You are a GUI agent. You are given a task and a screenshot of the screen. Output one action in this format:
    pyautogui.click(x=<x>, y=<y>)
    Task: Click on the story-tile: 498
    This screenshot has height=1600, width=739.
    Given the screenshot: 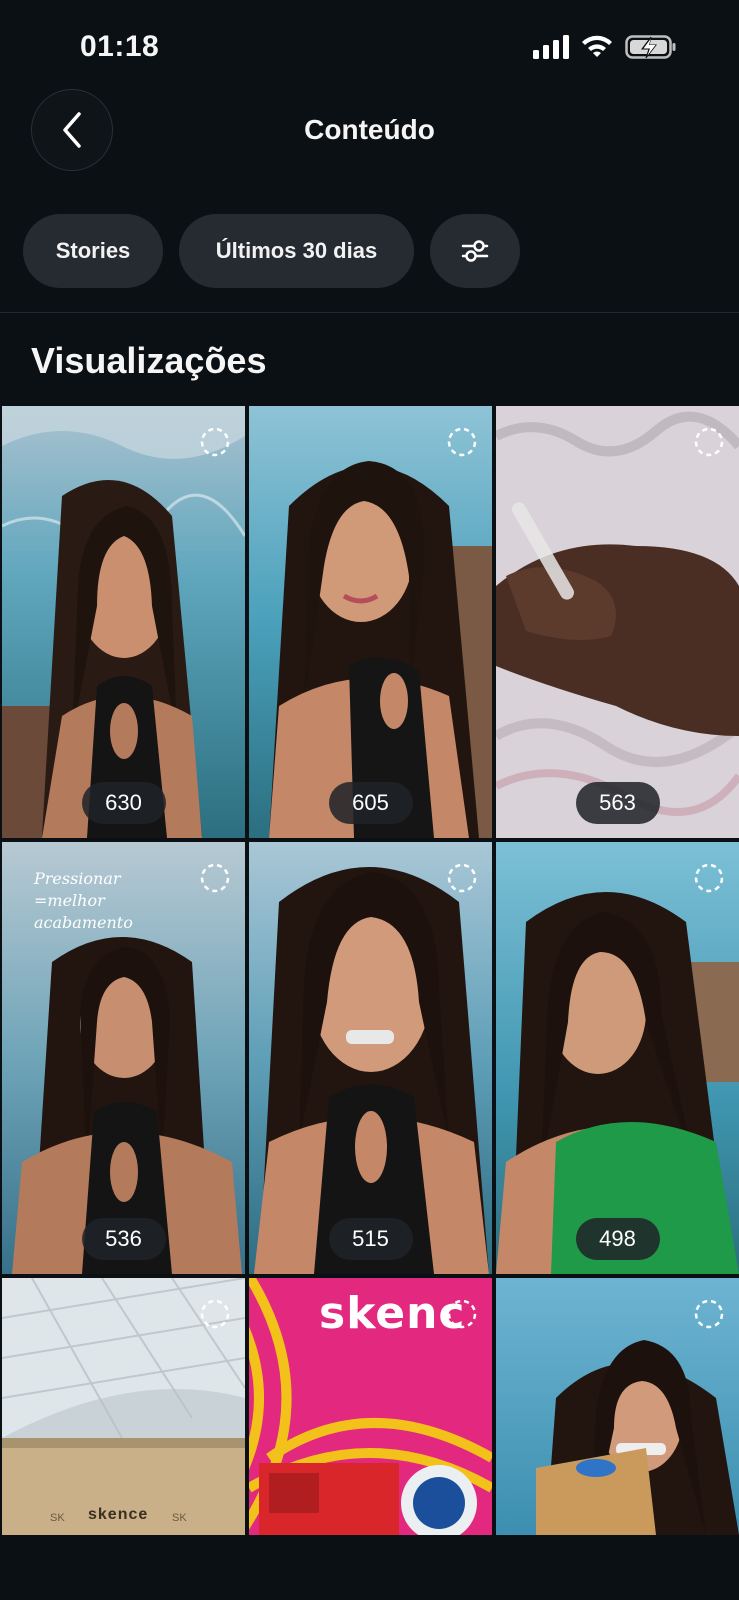 What is the action you would take?
    pyautogui.click(x=617, y=1058)
    